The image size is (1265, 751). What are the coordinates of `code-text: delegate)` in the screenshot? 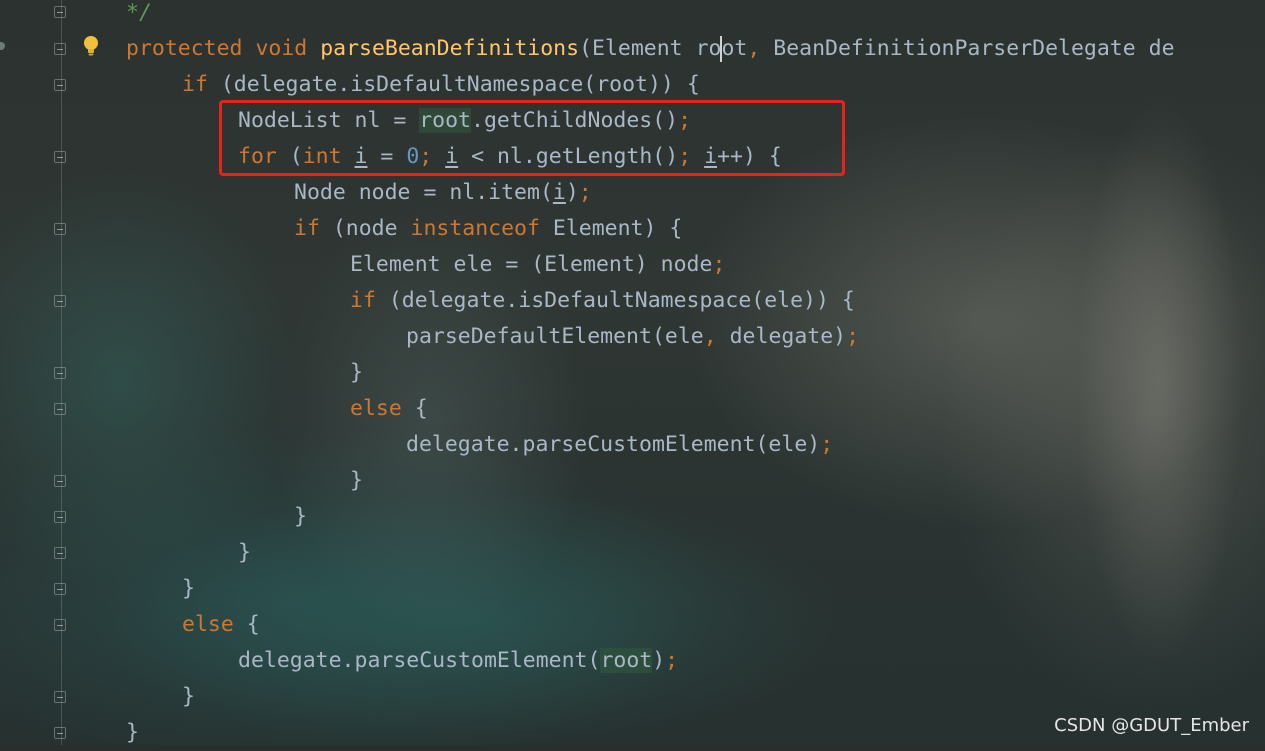 It's located at (781, 336).